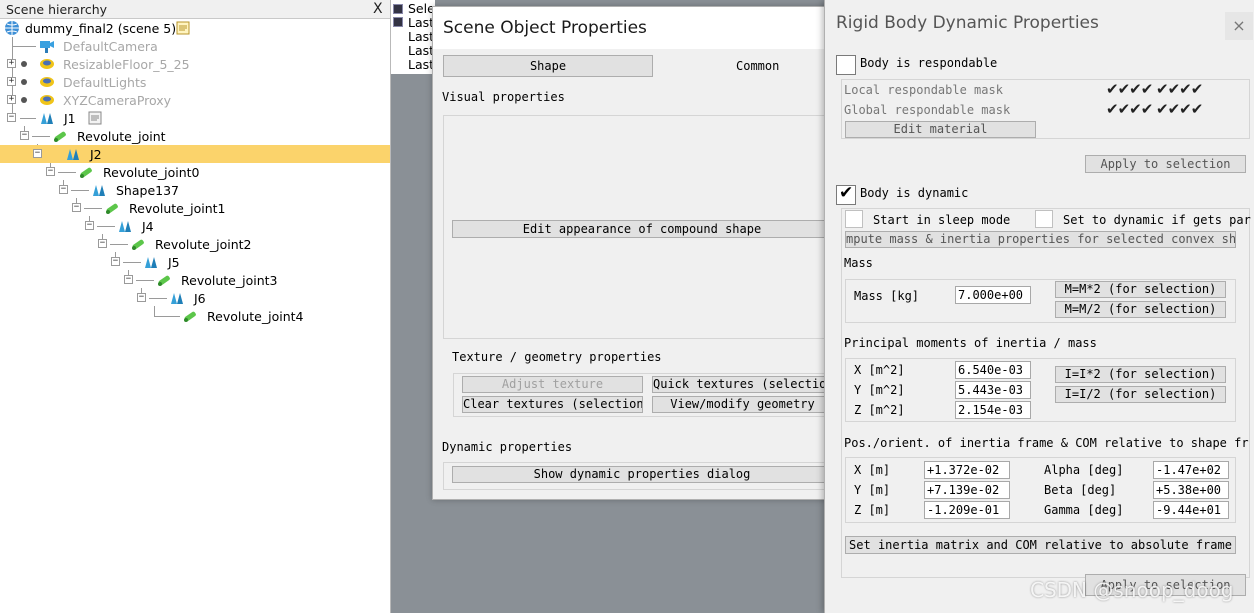 This screenshot has width=1254, height=613. What do you see at coordinates (1140, 374) in the screenshot?
I see `inertia-double-button: I=I*2 (for selection)` at bounding box center [1140, 374].